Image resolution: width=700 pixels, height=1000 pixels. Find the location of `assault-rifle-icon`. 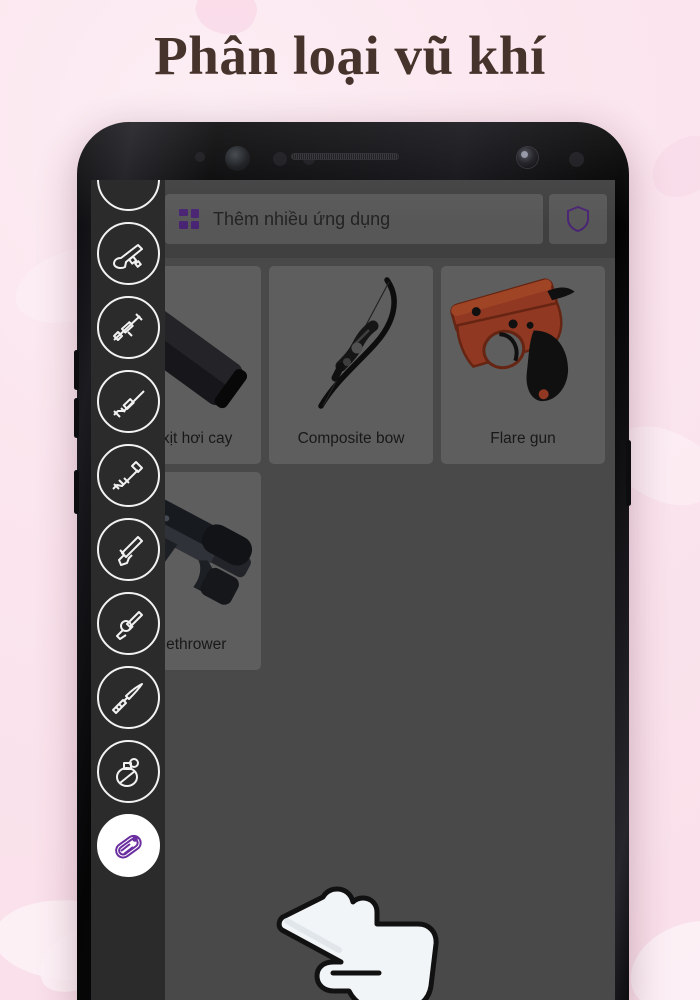

assault-rifle-icon is located at coordinates (127, 475).